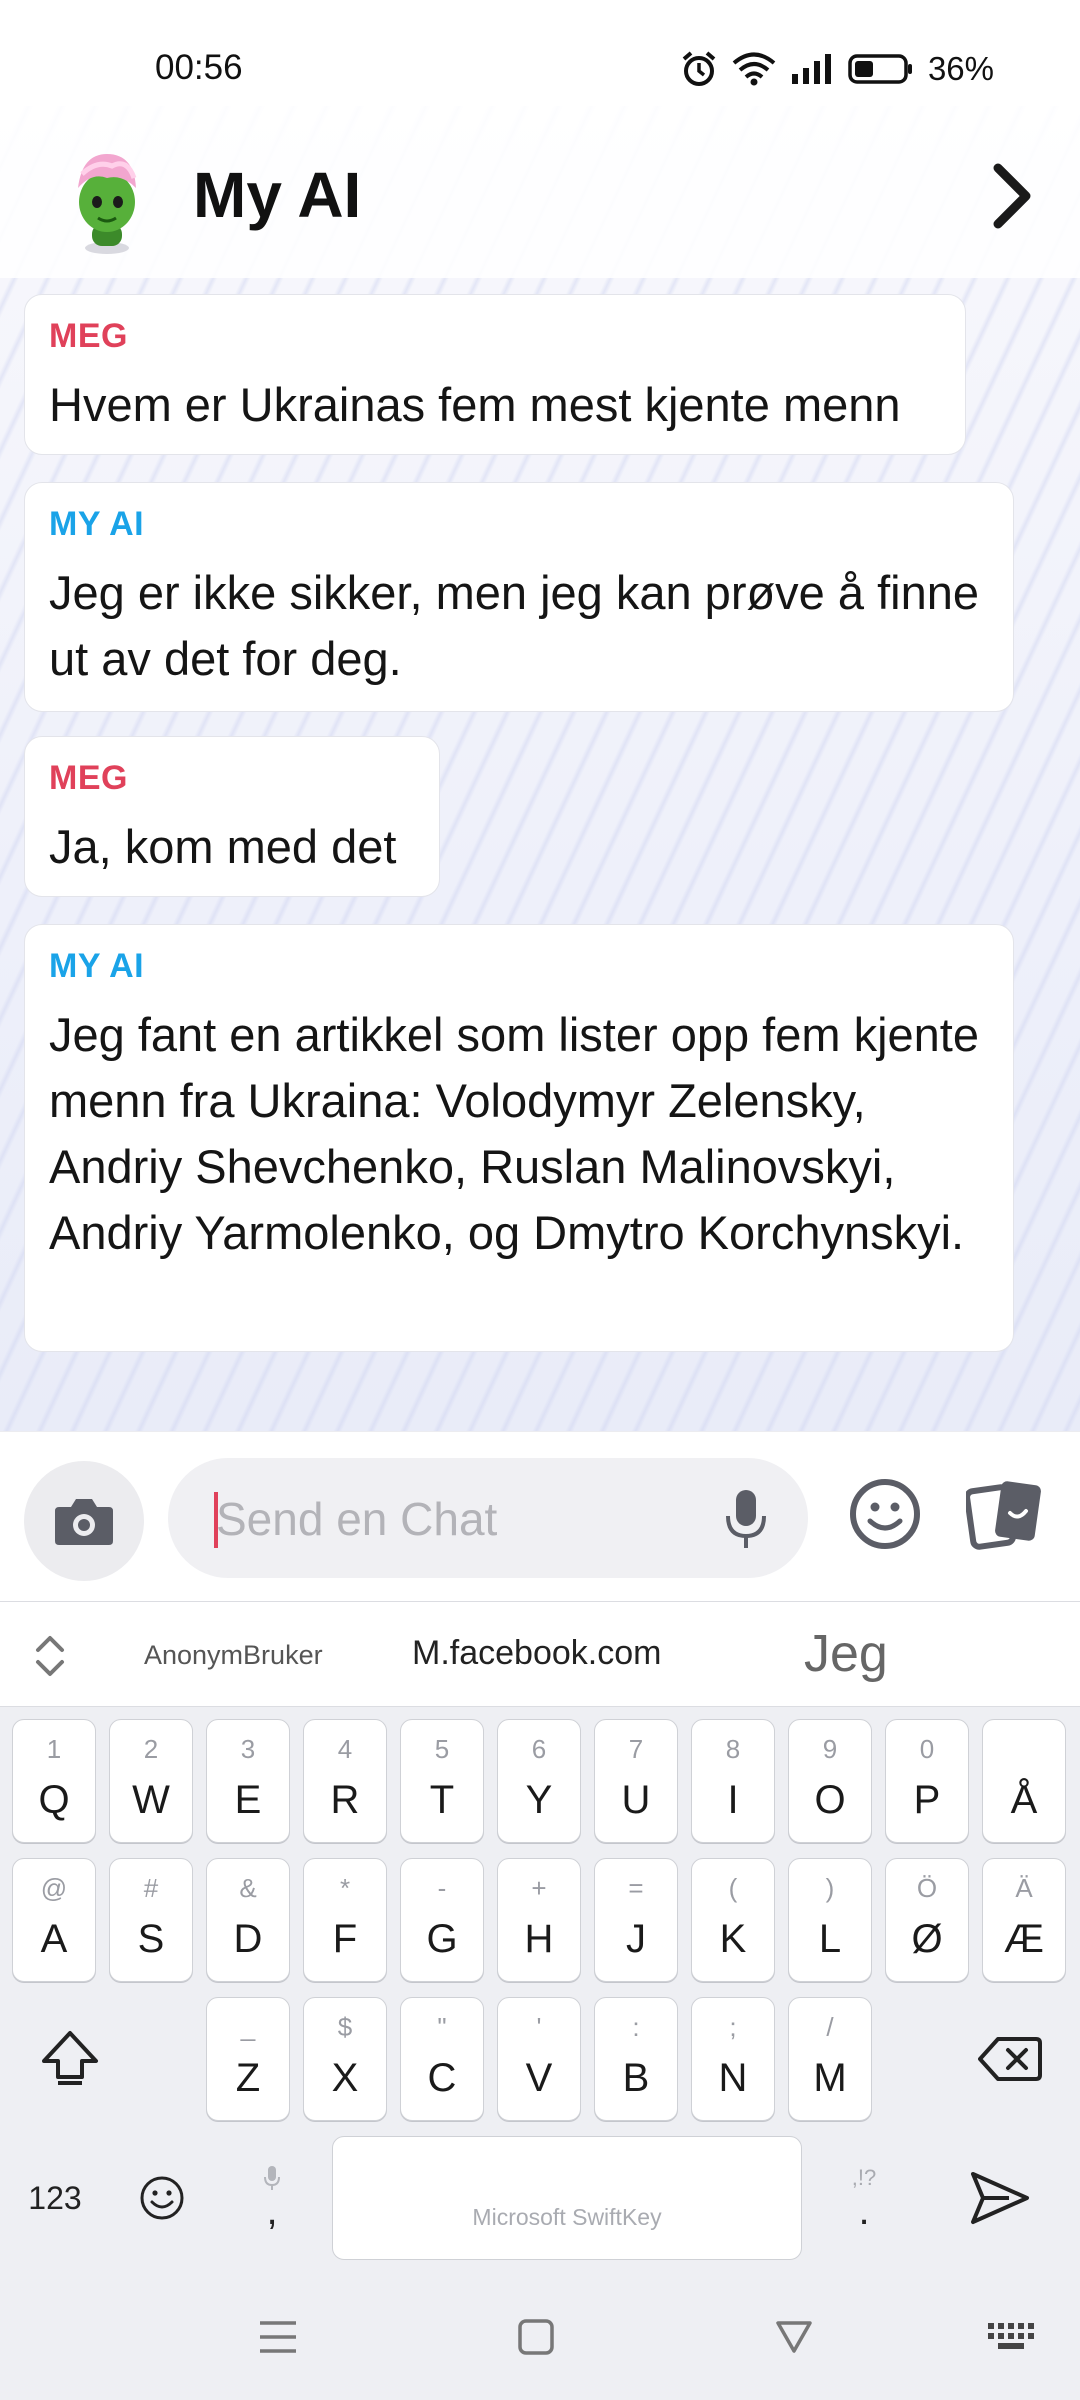 The height and width of the screenshot is (2400, 1080). I want to click on key-u: 7U, so click(636, 1781).